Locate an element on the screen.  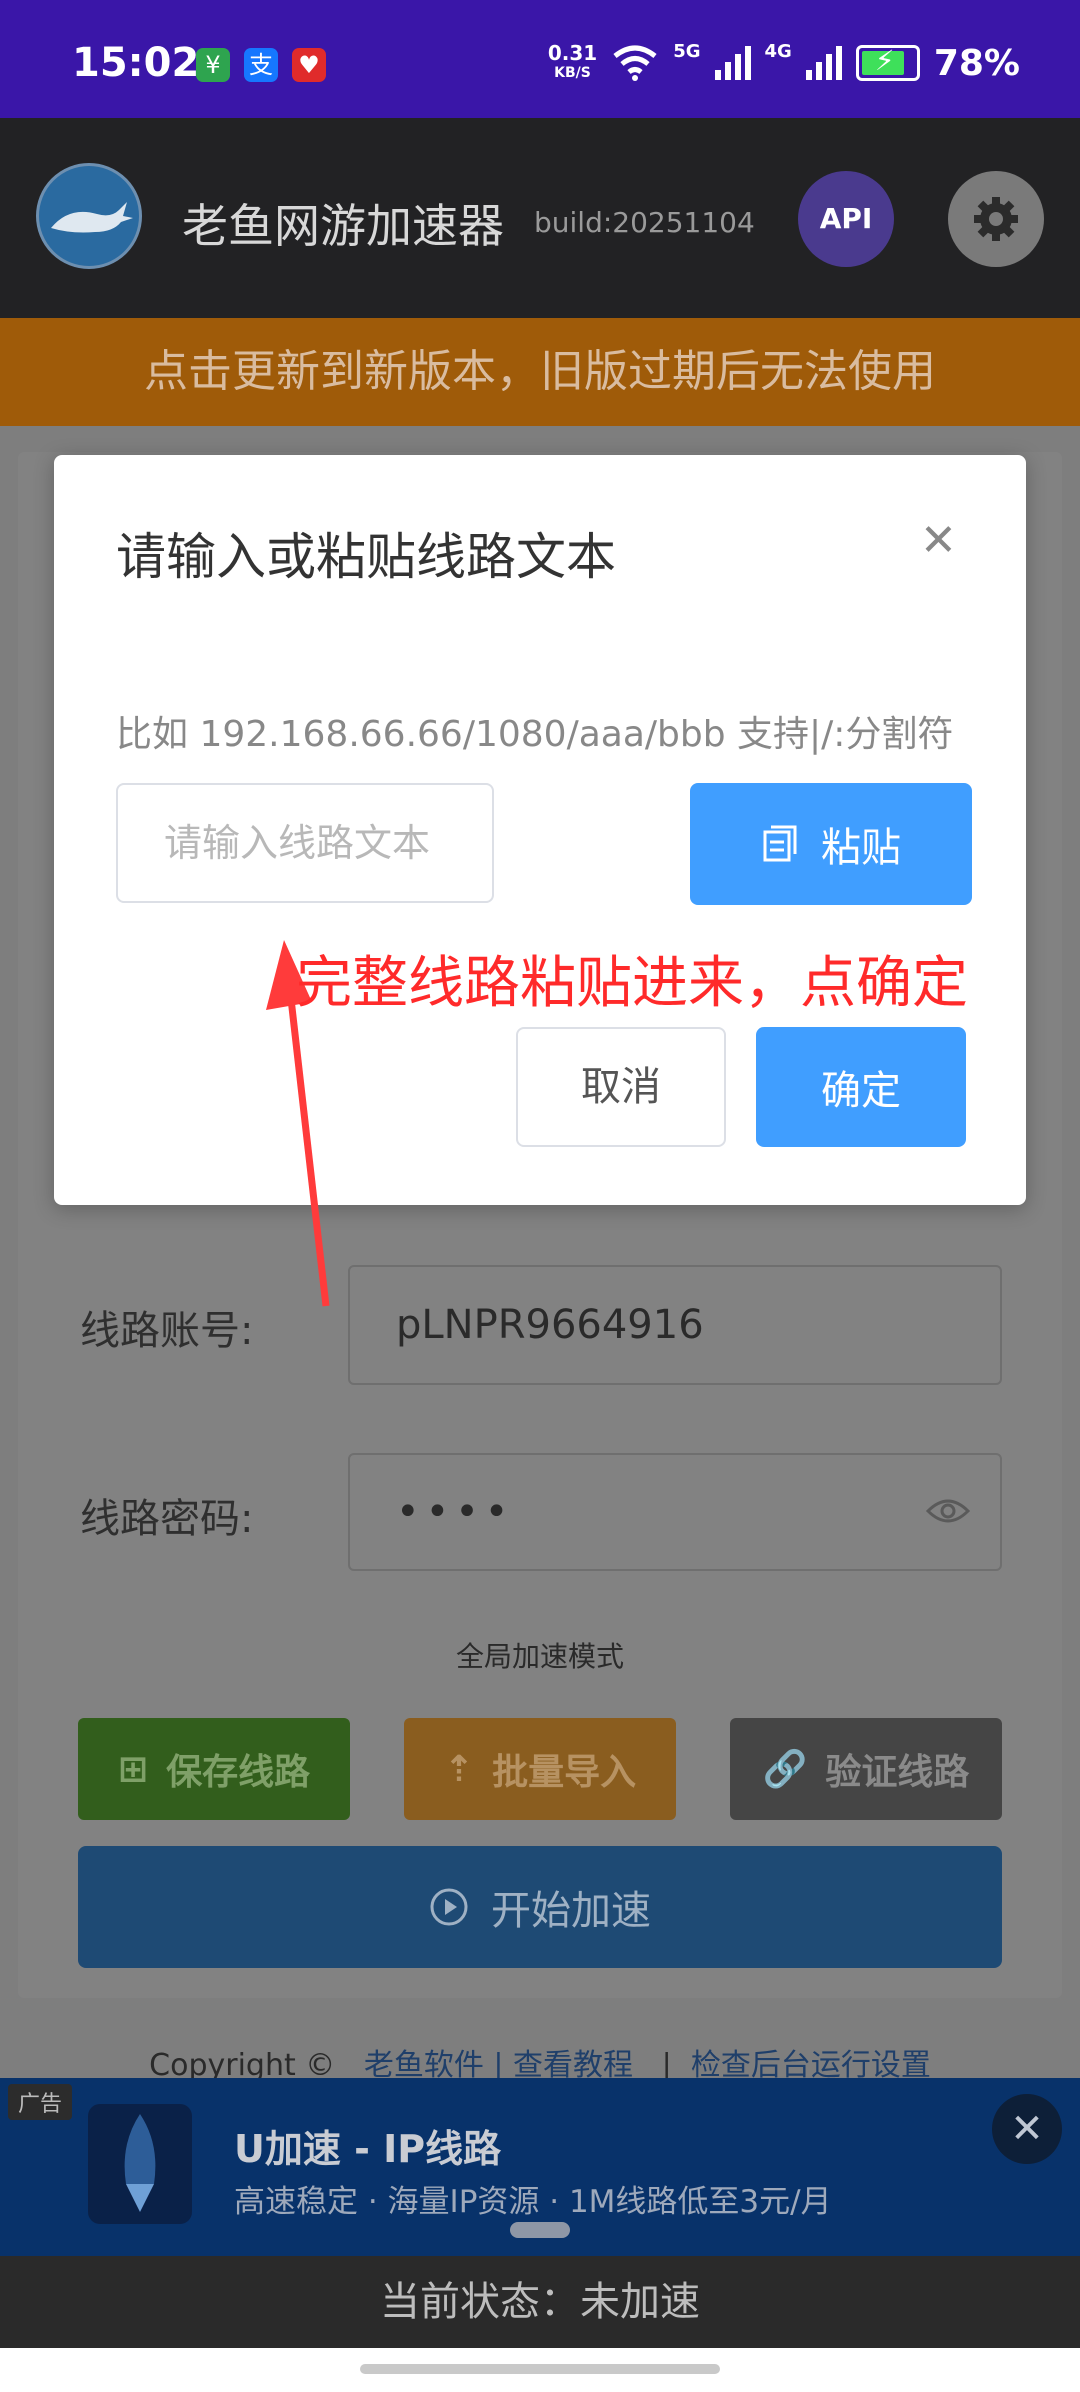
wechat-pay-icon: ¥ is located at coordinates (213, 65).